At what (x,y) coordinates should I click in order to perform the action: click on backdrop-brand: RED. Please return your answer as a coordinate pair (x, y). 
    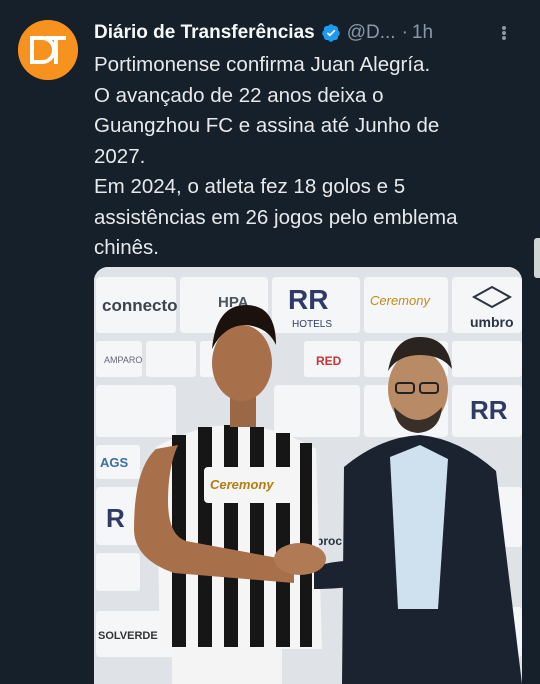
    Looking at the image, I should click on (329, 361).